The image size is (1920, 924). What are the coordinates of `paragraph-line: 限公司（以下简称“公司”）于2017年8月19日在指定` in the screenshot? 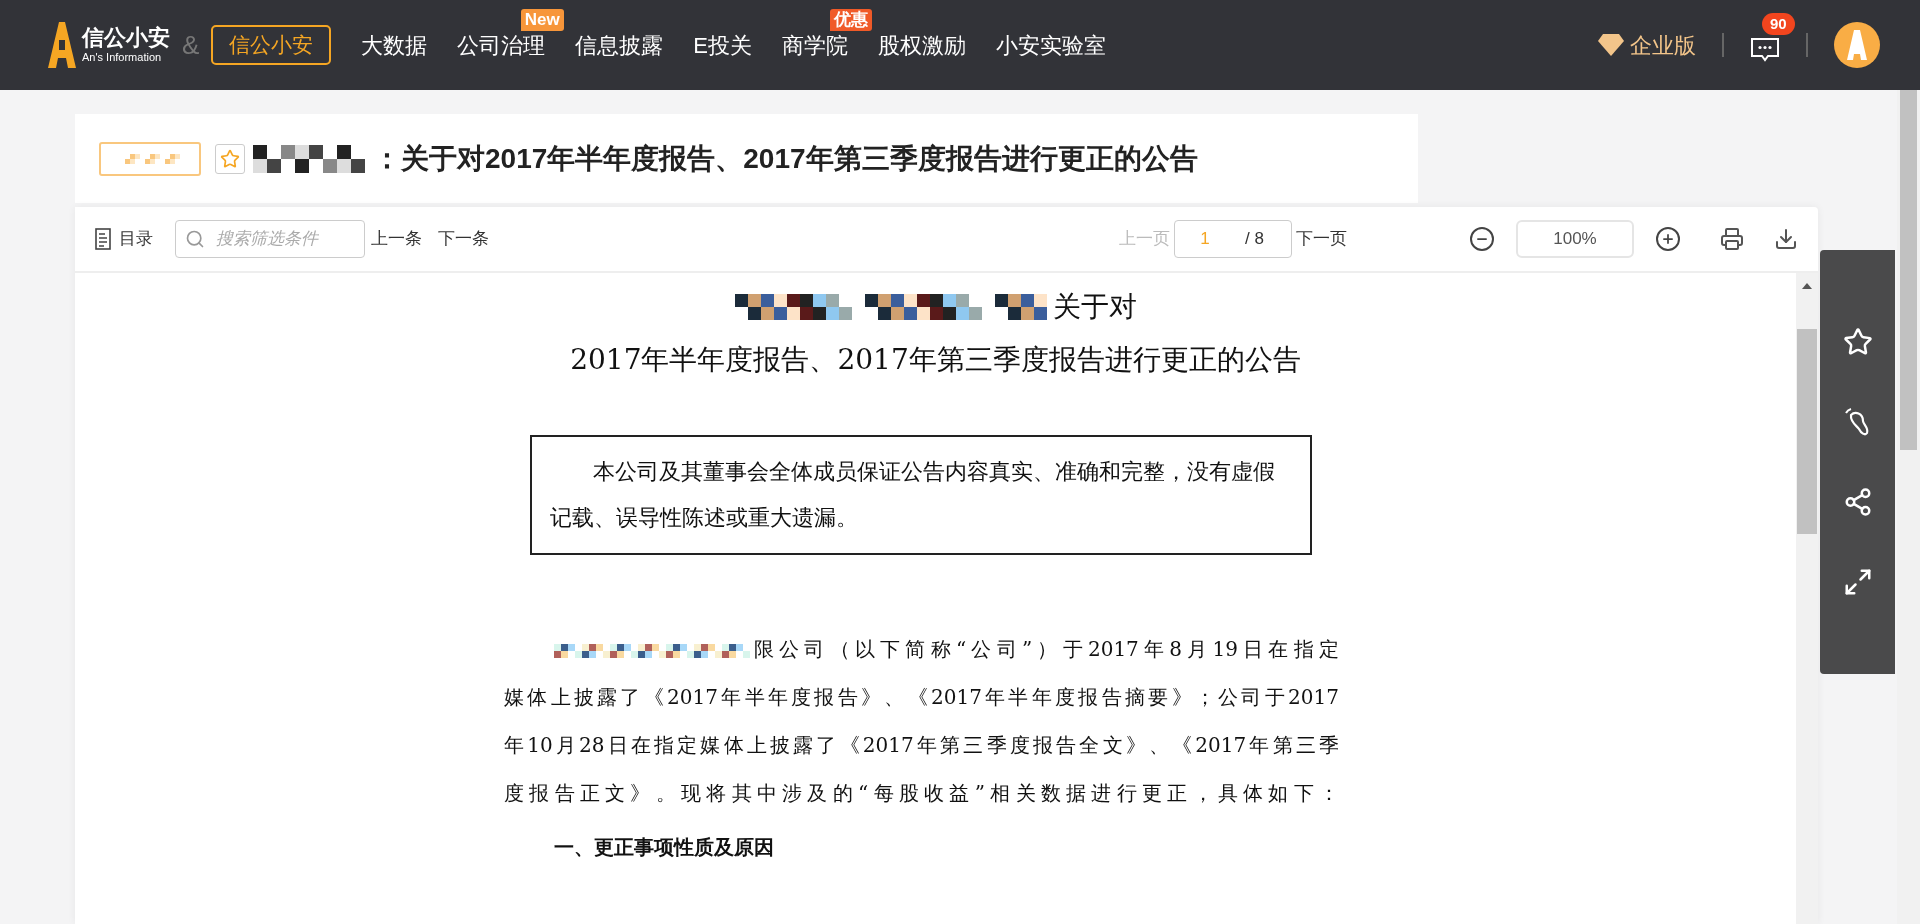 It's located at (1046, 649).